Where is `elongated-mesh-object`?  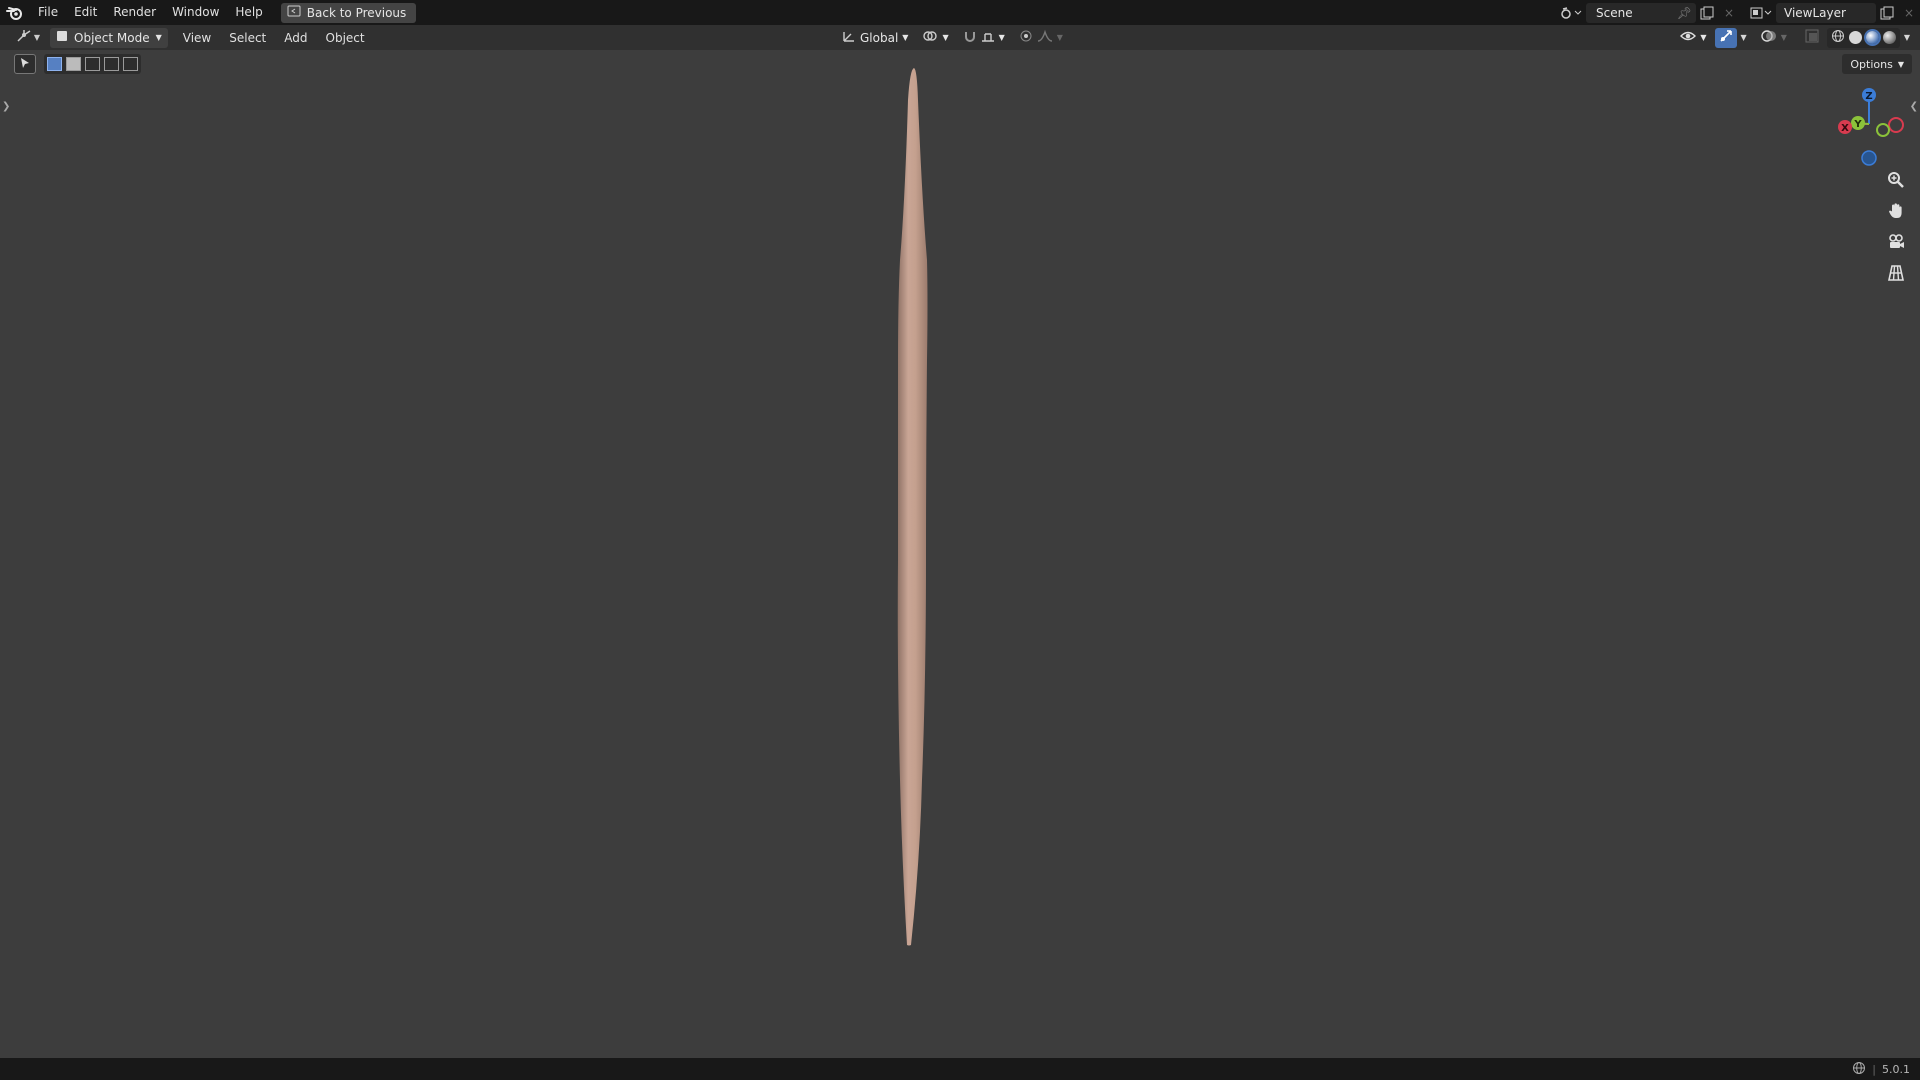 elongated-mesh-object is located at coordinates (910, 510).